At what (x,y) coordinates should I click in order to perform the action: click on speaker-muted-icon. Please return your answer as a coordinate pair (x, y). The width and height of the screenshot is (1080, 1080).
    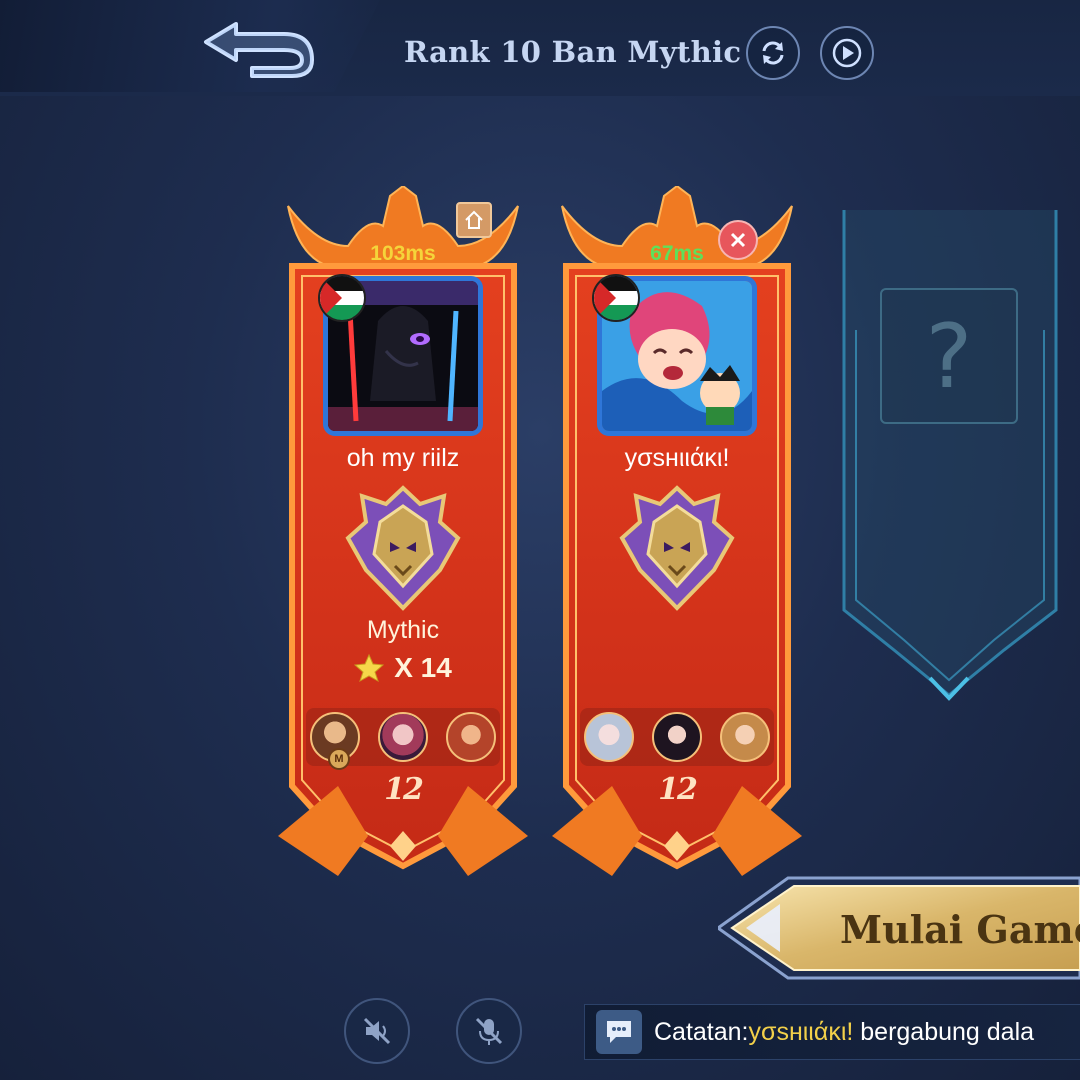
    Looking at the image, I should click on (377, 1031).